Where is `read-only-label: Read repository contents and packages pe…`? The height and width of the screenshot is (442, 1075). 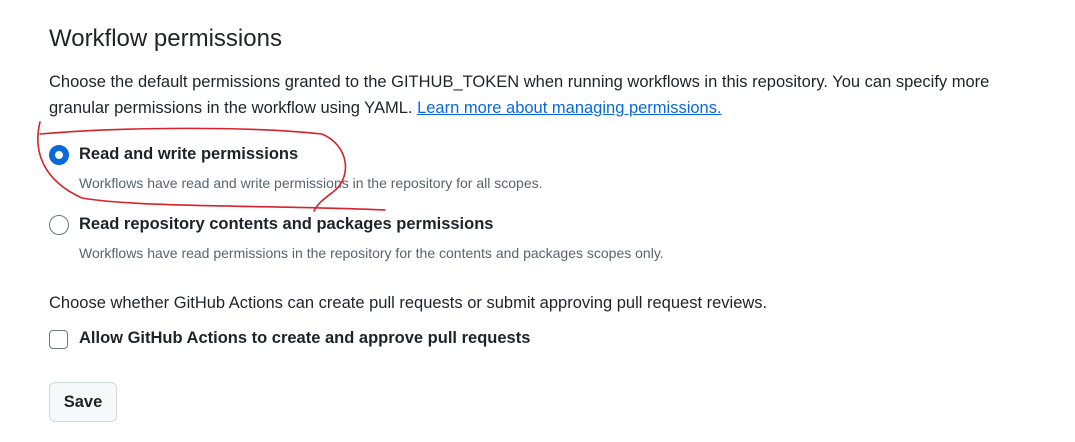 read-only-label: Read repository contents and packages pe… is located at coordinates (286, 224).